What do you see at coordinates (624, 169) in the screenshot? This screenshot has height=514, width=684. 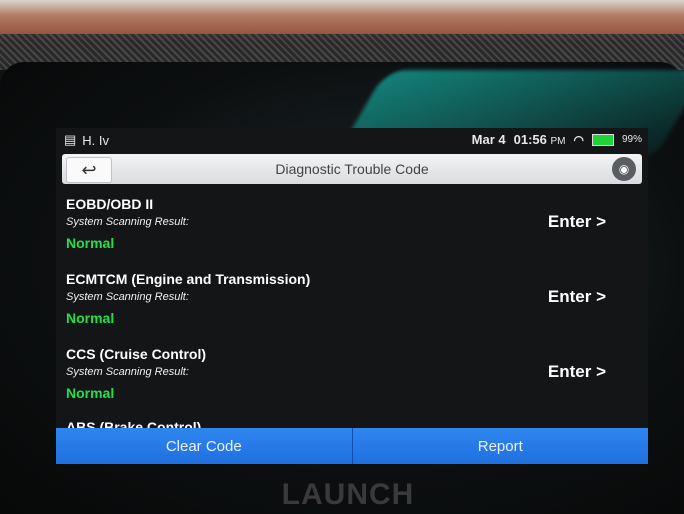 I see `camera-icon: ◉` at bounding box center [624, 169].